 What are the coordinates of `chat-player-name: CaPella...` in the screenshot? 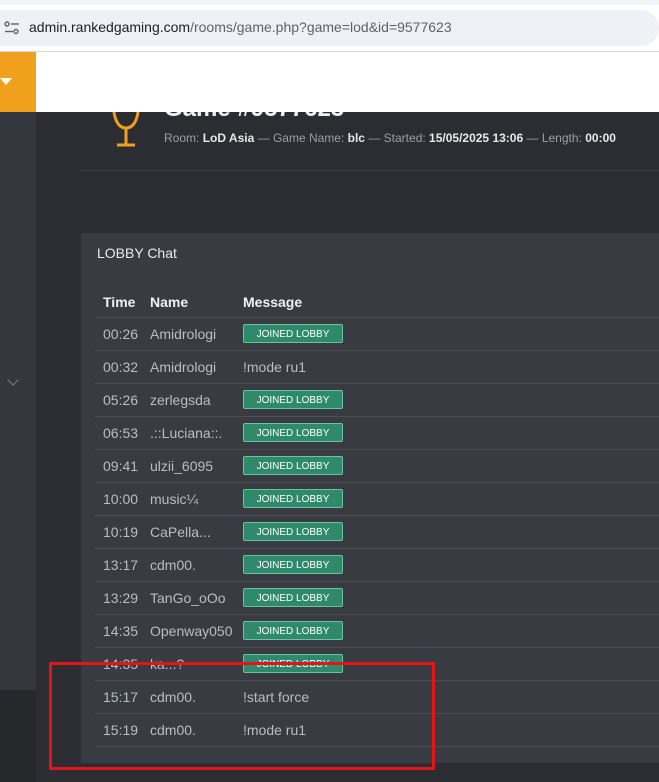 It's located at (188, 532).